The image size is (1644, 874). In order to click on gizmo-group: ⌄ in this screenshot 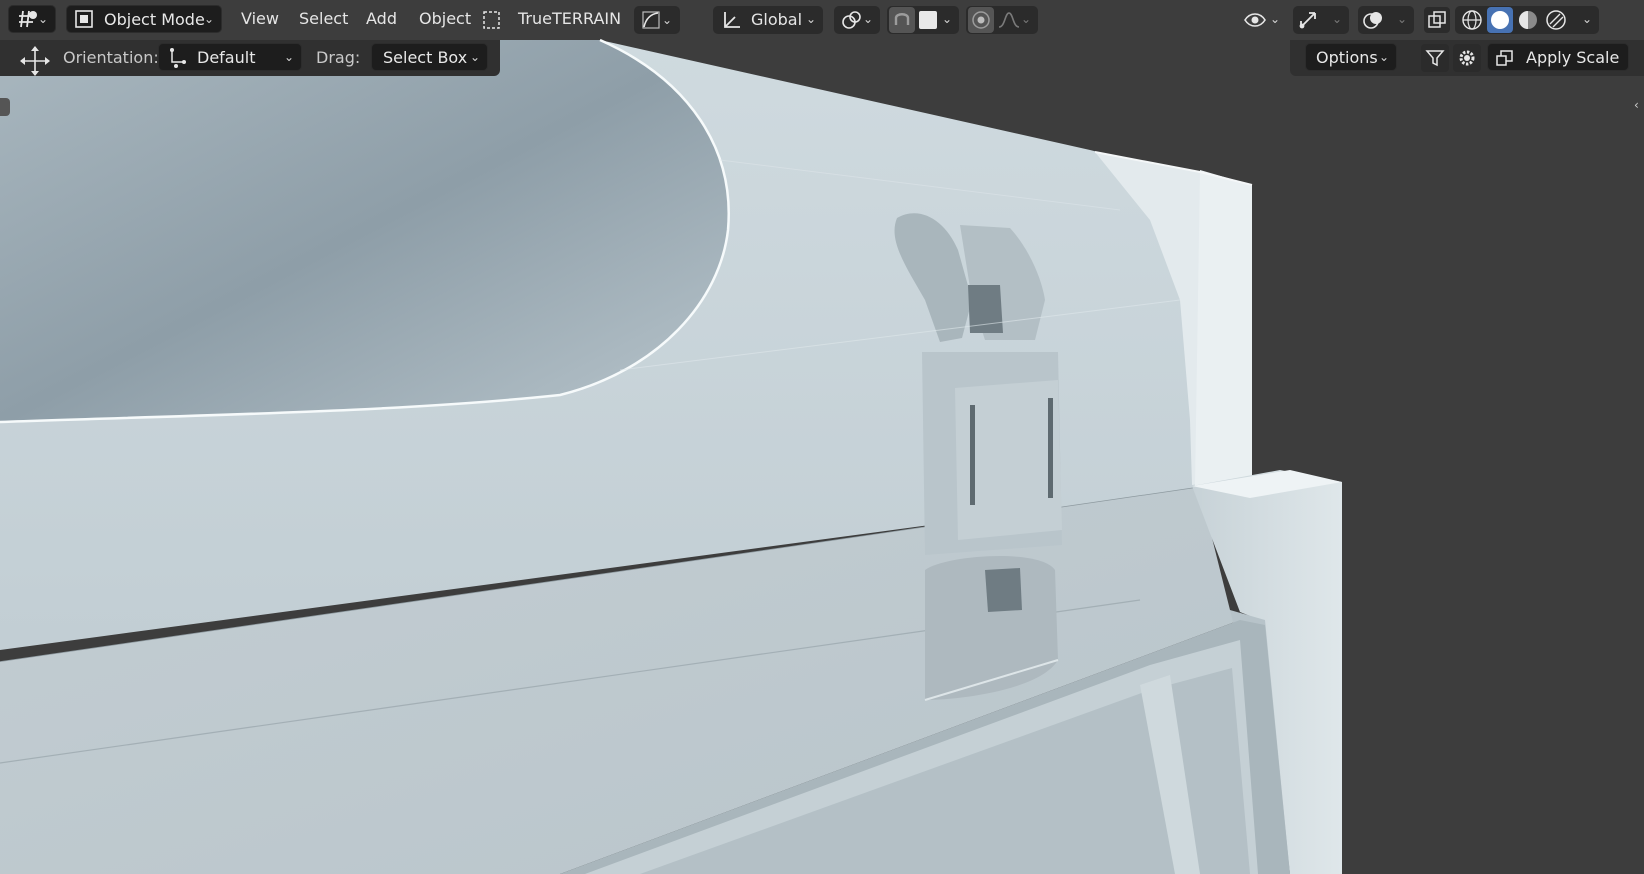, I will do `click(1321, 20)`.